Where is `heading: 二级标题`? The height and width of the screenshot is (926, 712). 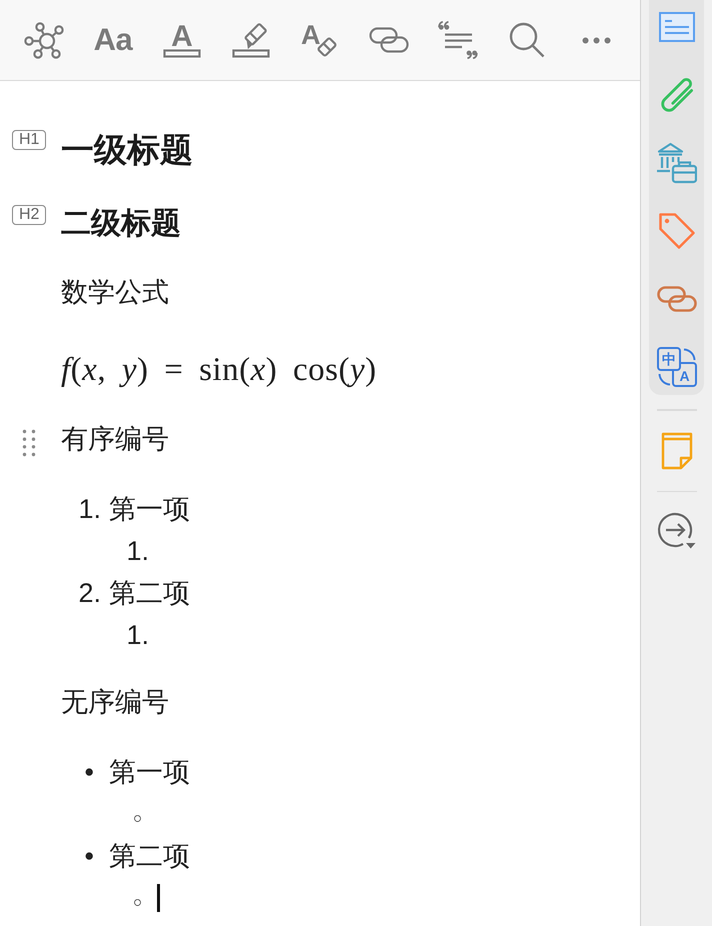 heading: 二级标题 is located at coordinates (121, 224).